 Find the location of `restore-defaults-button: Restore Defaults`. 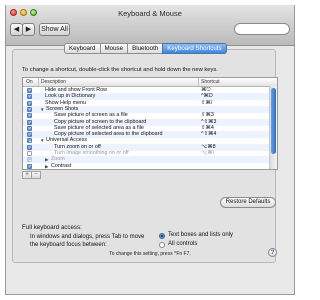

restore-defaults-button: Restore Defaults is located at coordinates (248, 202).